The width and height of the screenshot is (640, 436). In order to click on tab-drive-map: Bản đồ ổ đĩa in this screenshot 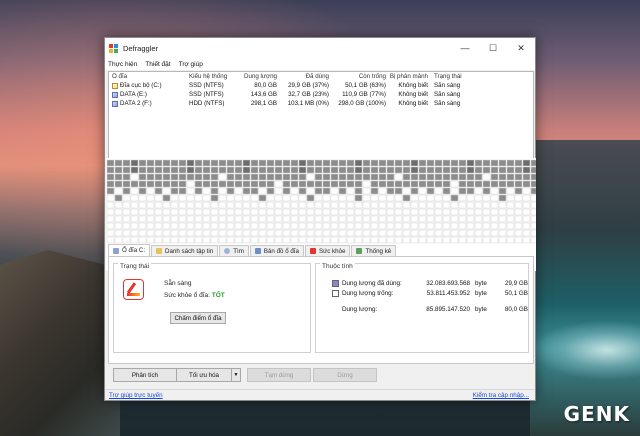, I will do `click(276, 250)`.